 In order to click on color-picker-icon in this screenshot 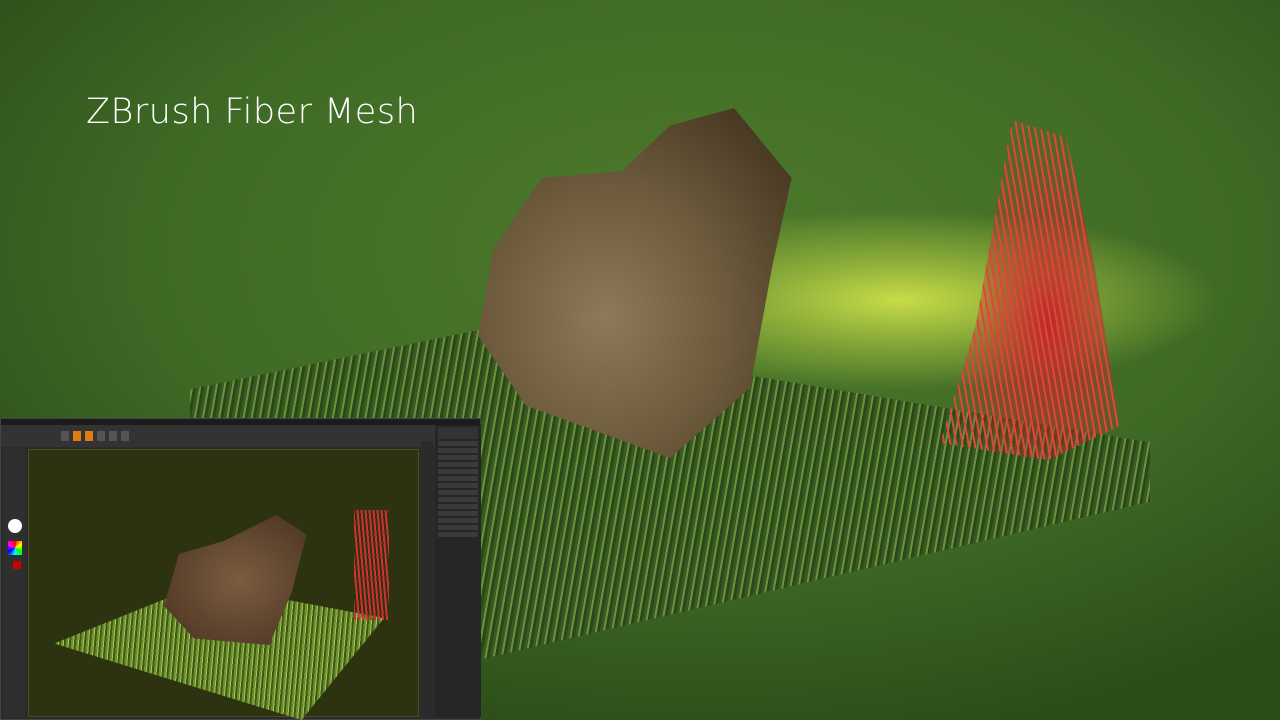, I will do `click(15, 548)`.